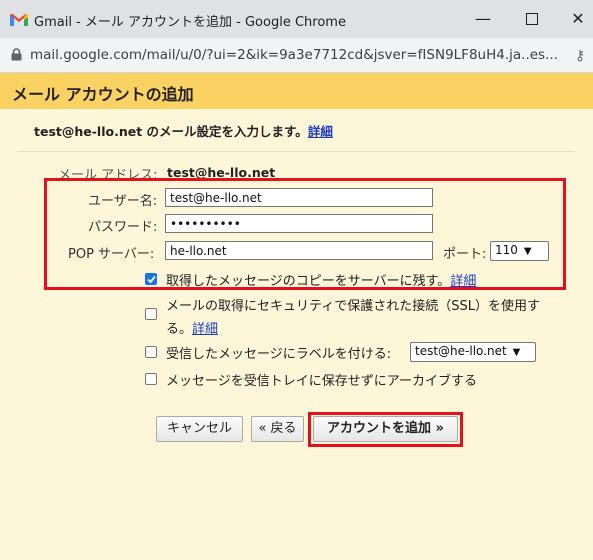 Image resolution: width=593 pixels, height=560 pixels. Describe the element at coordinates (385, 429) in the screenshot. I see `add-account-button: アカウントを追加 »` at that location.